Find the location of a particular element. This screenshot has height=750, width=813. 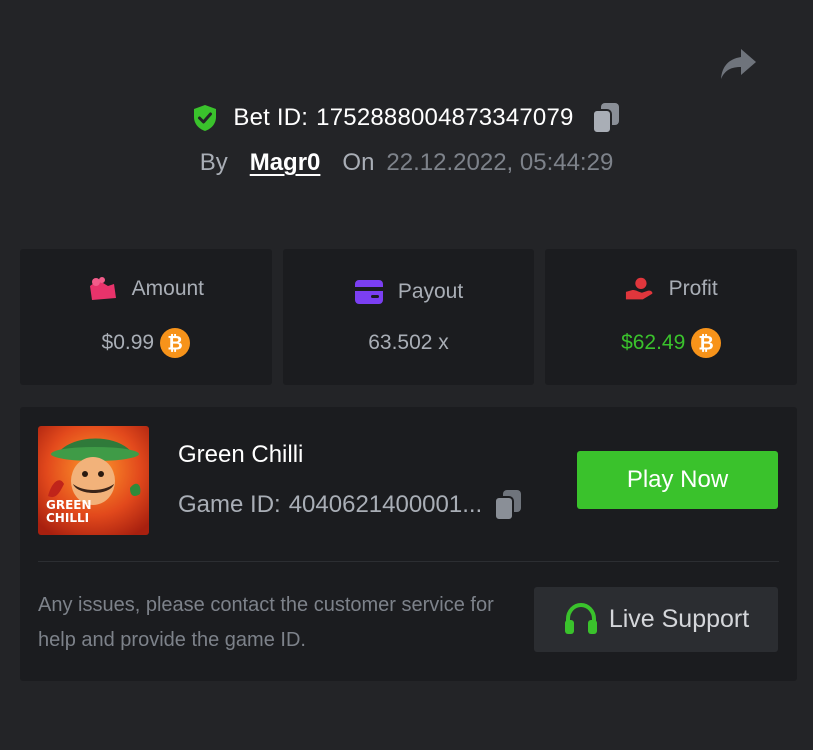

payout-label: Payout is located at coordinates (430, 291).